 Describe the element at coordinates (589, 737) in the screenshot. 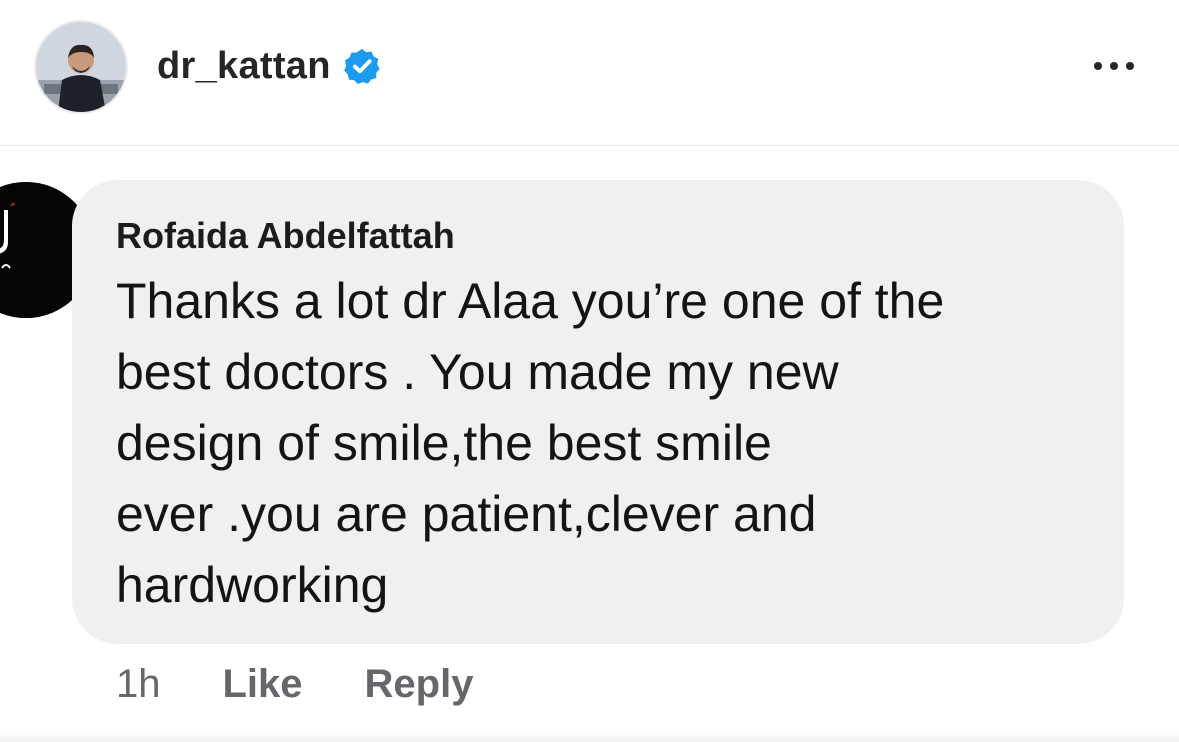

I see `bottom-divider` at that location.